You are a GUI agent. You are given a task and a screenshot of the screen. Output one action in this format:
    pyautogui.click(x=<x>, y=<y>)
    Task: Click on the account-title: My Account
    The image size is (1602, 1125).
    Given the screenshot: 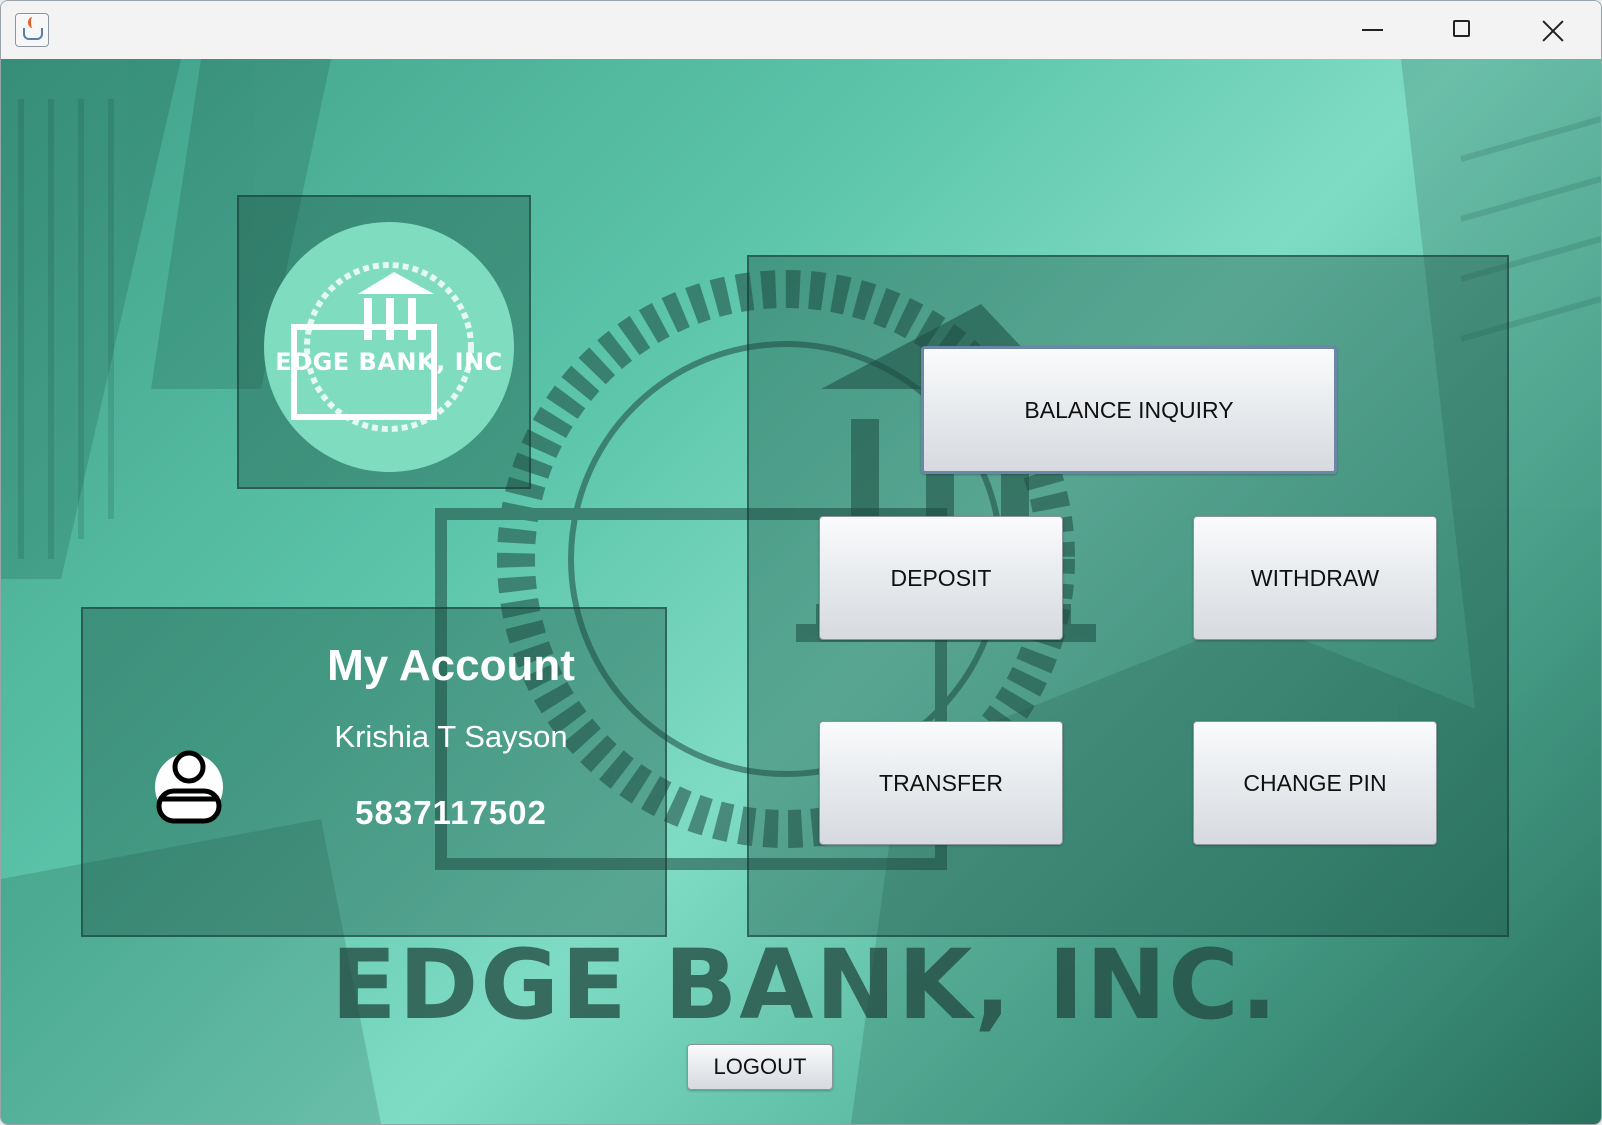 What is the action you would take?
    pyautogui.click(x=451, y=665)
    